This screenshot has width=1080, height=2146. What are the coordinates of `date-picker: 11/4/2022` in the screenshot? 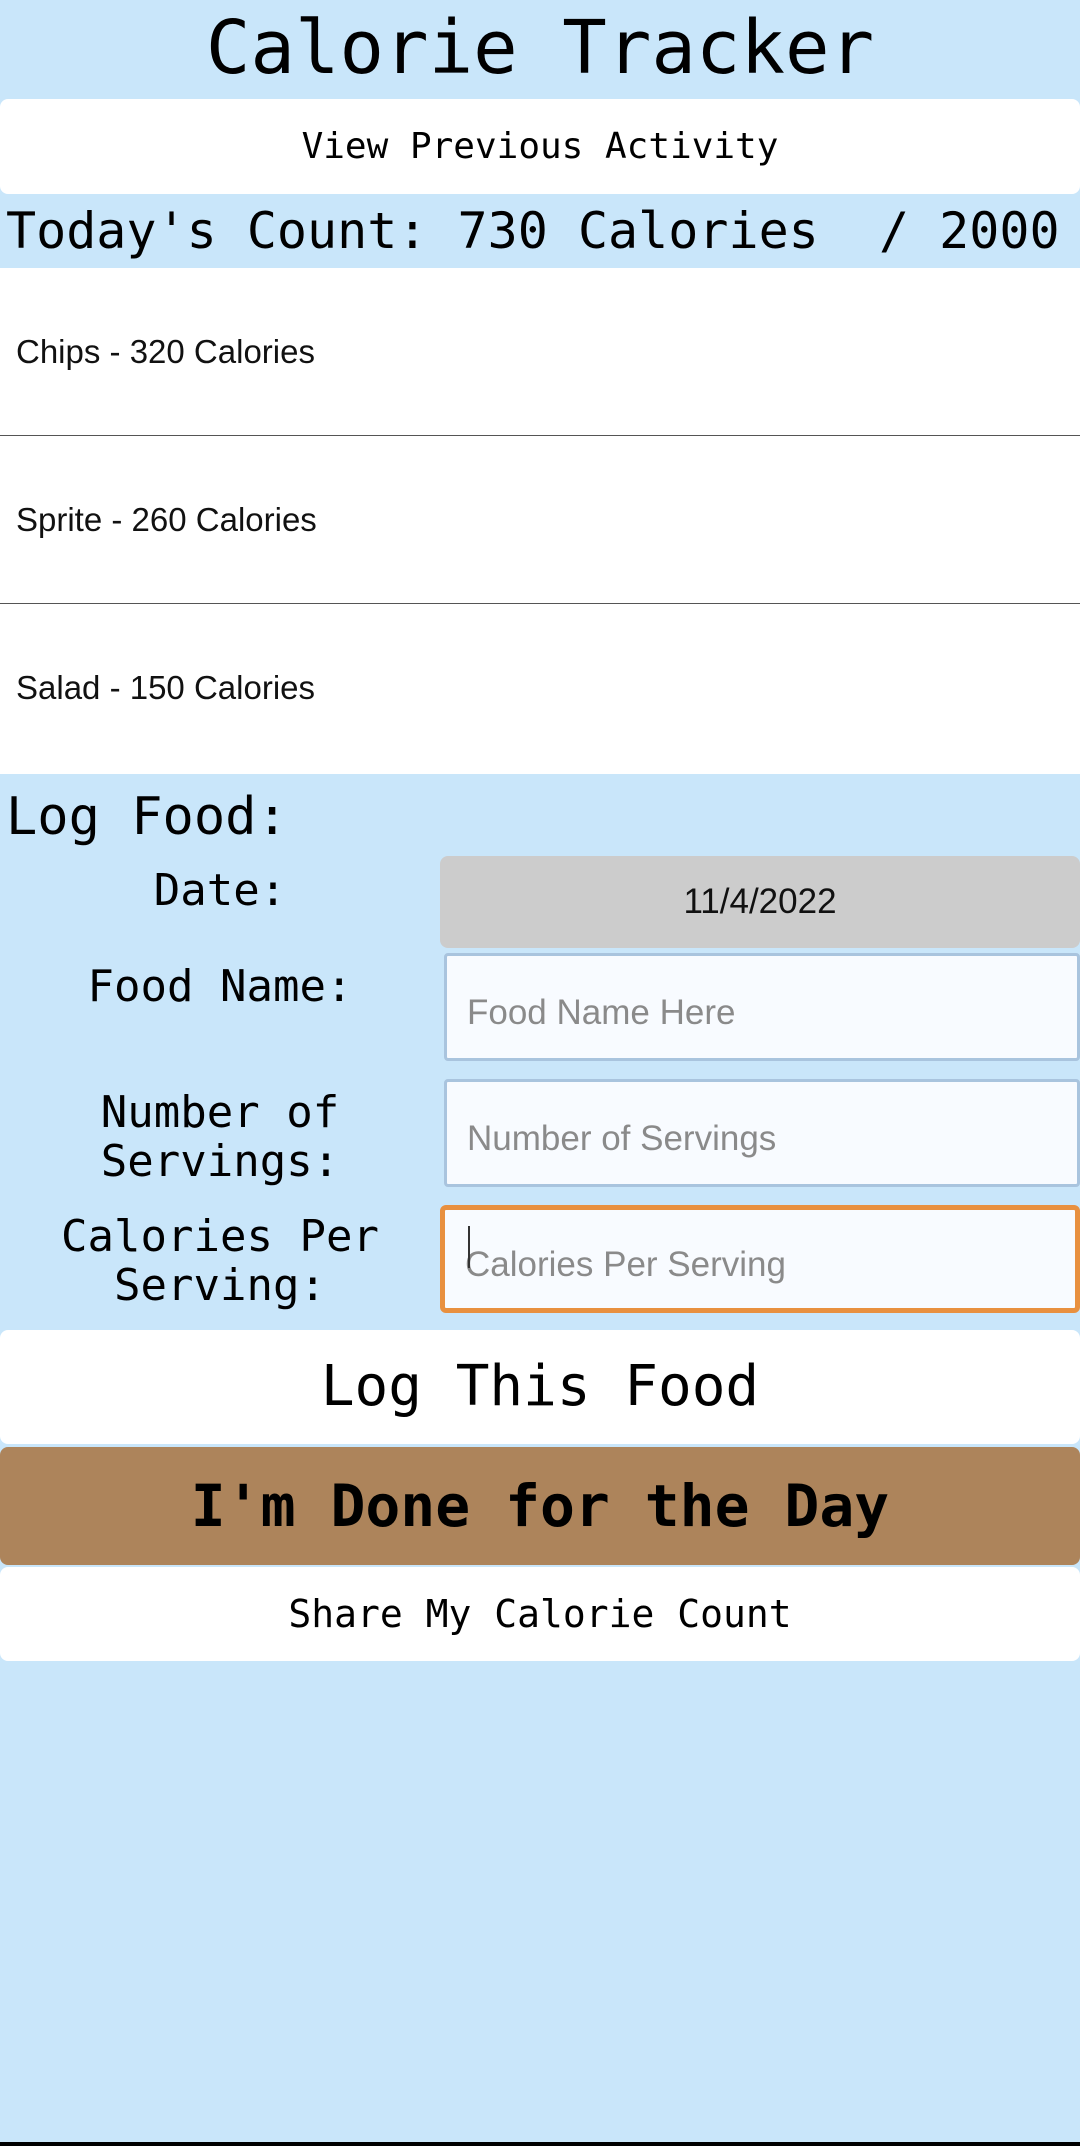 It's located at (760, 902).